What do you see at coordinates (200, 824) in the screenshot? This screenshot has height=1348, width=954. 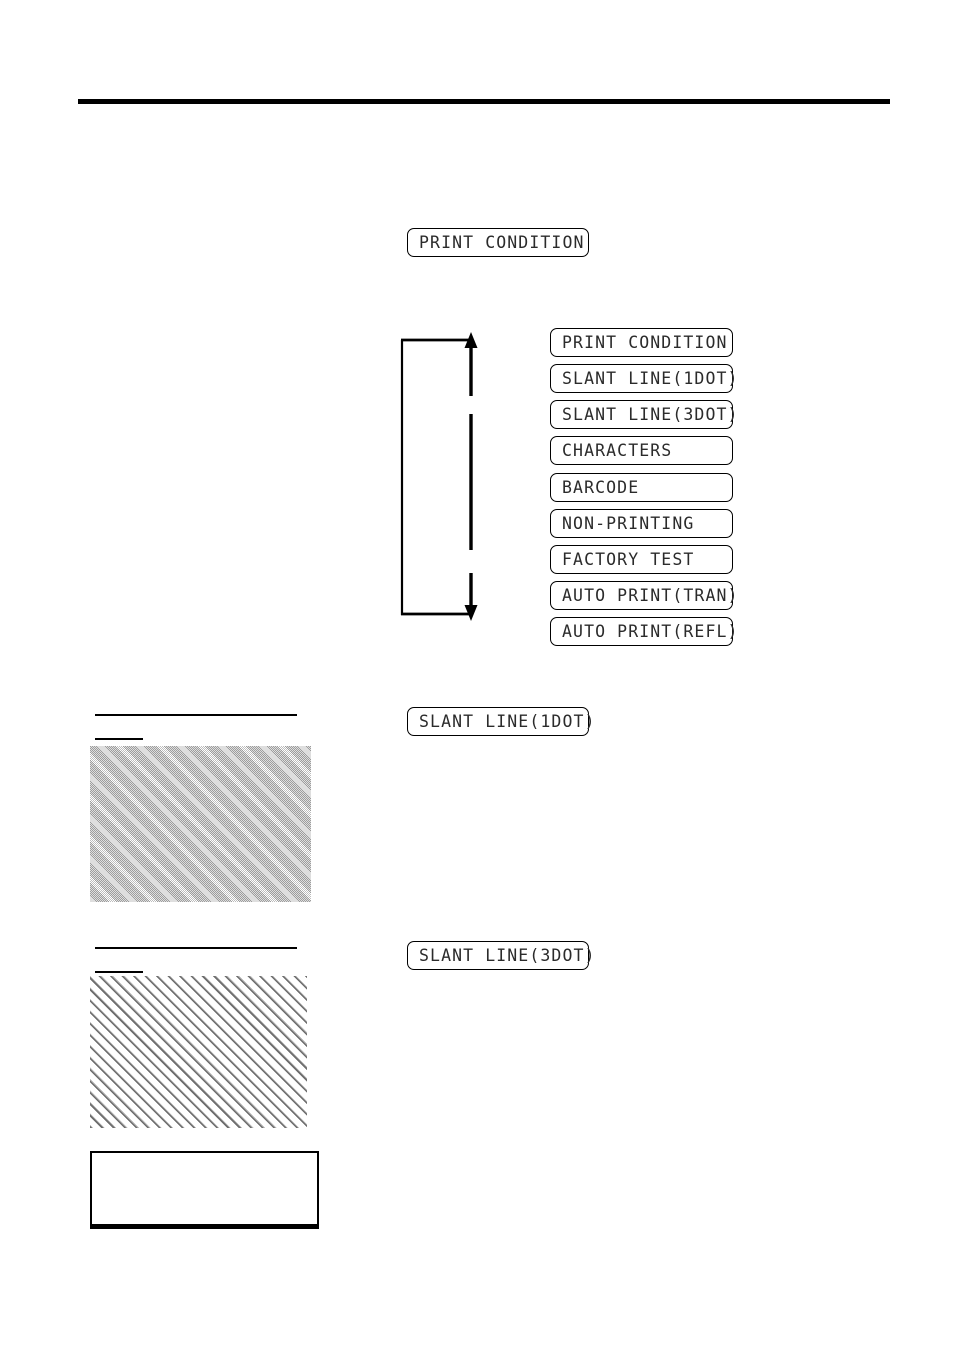 I see `print-sample-slant-line-1dot` at bounding box center [200, 824].